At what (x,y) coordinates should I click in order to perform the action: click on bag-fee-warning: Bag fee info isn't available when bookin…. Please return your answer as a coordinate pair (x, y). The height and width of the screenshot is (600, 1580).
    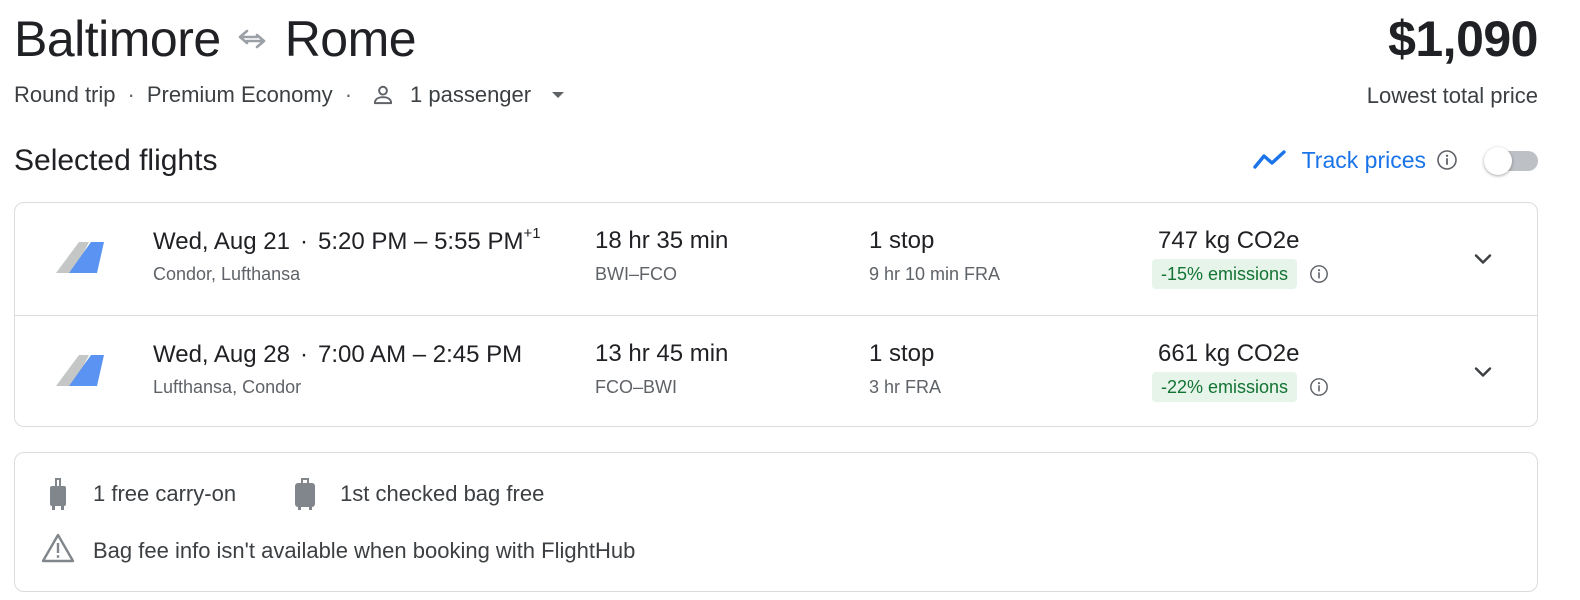
    Looking at the image, I should click on (338, 550).